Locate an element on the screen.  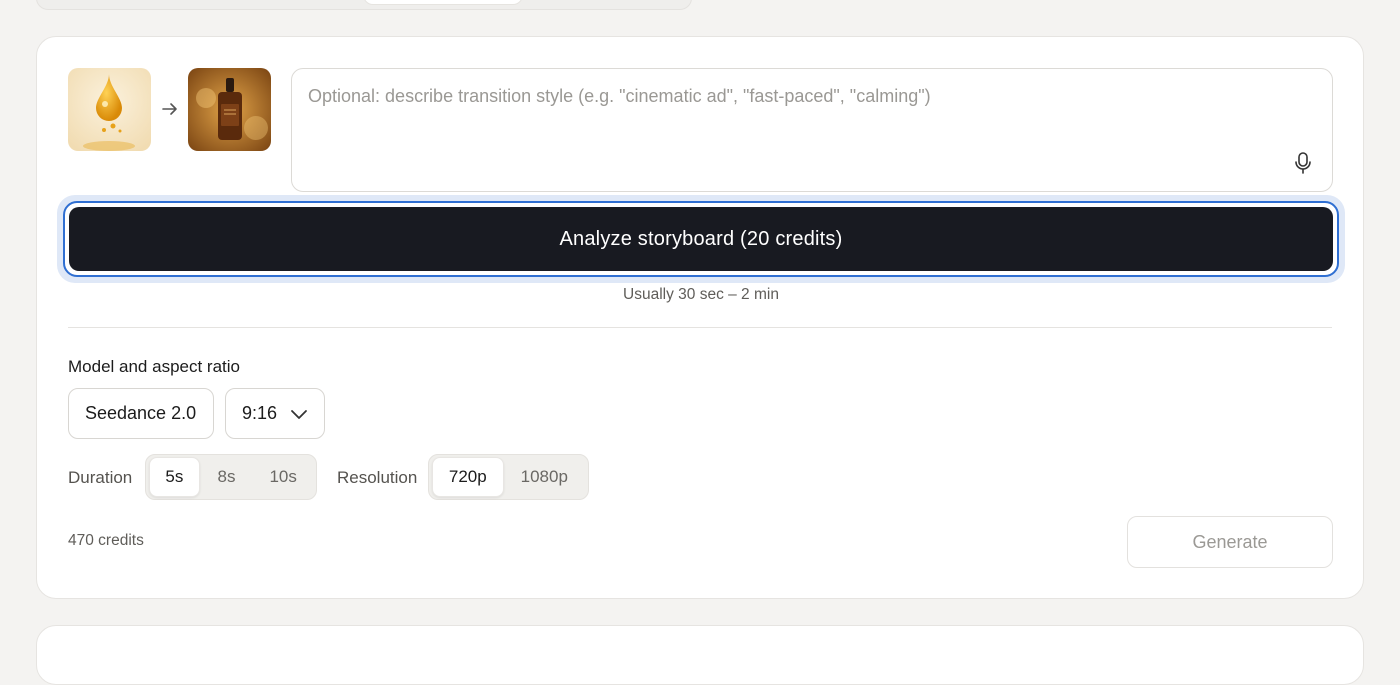
top-tab-strip is located at coordinates (364, 5).